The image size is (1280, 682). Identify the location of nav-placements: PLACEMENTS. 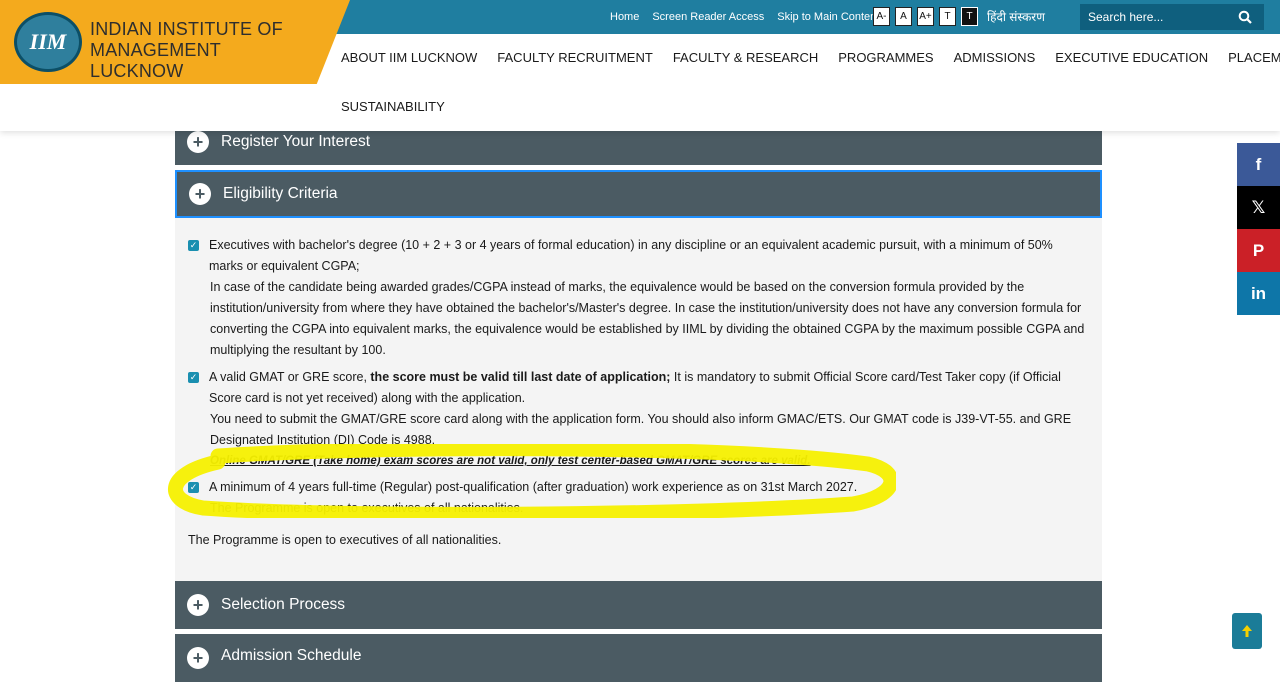
(1254, 57).